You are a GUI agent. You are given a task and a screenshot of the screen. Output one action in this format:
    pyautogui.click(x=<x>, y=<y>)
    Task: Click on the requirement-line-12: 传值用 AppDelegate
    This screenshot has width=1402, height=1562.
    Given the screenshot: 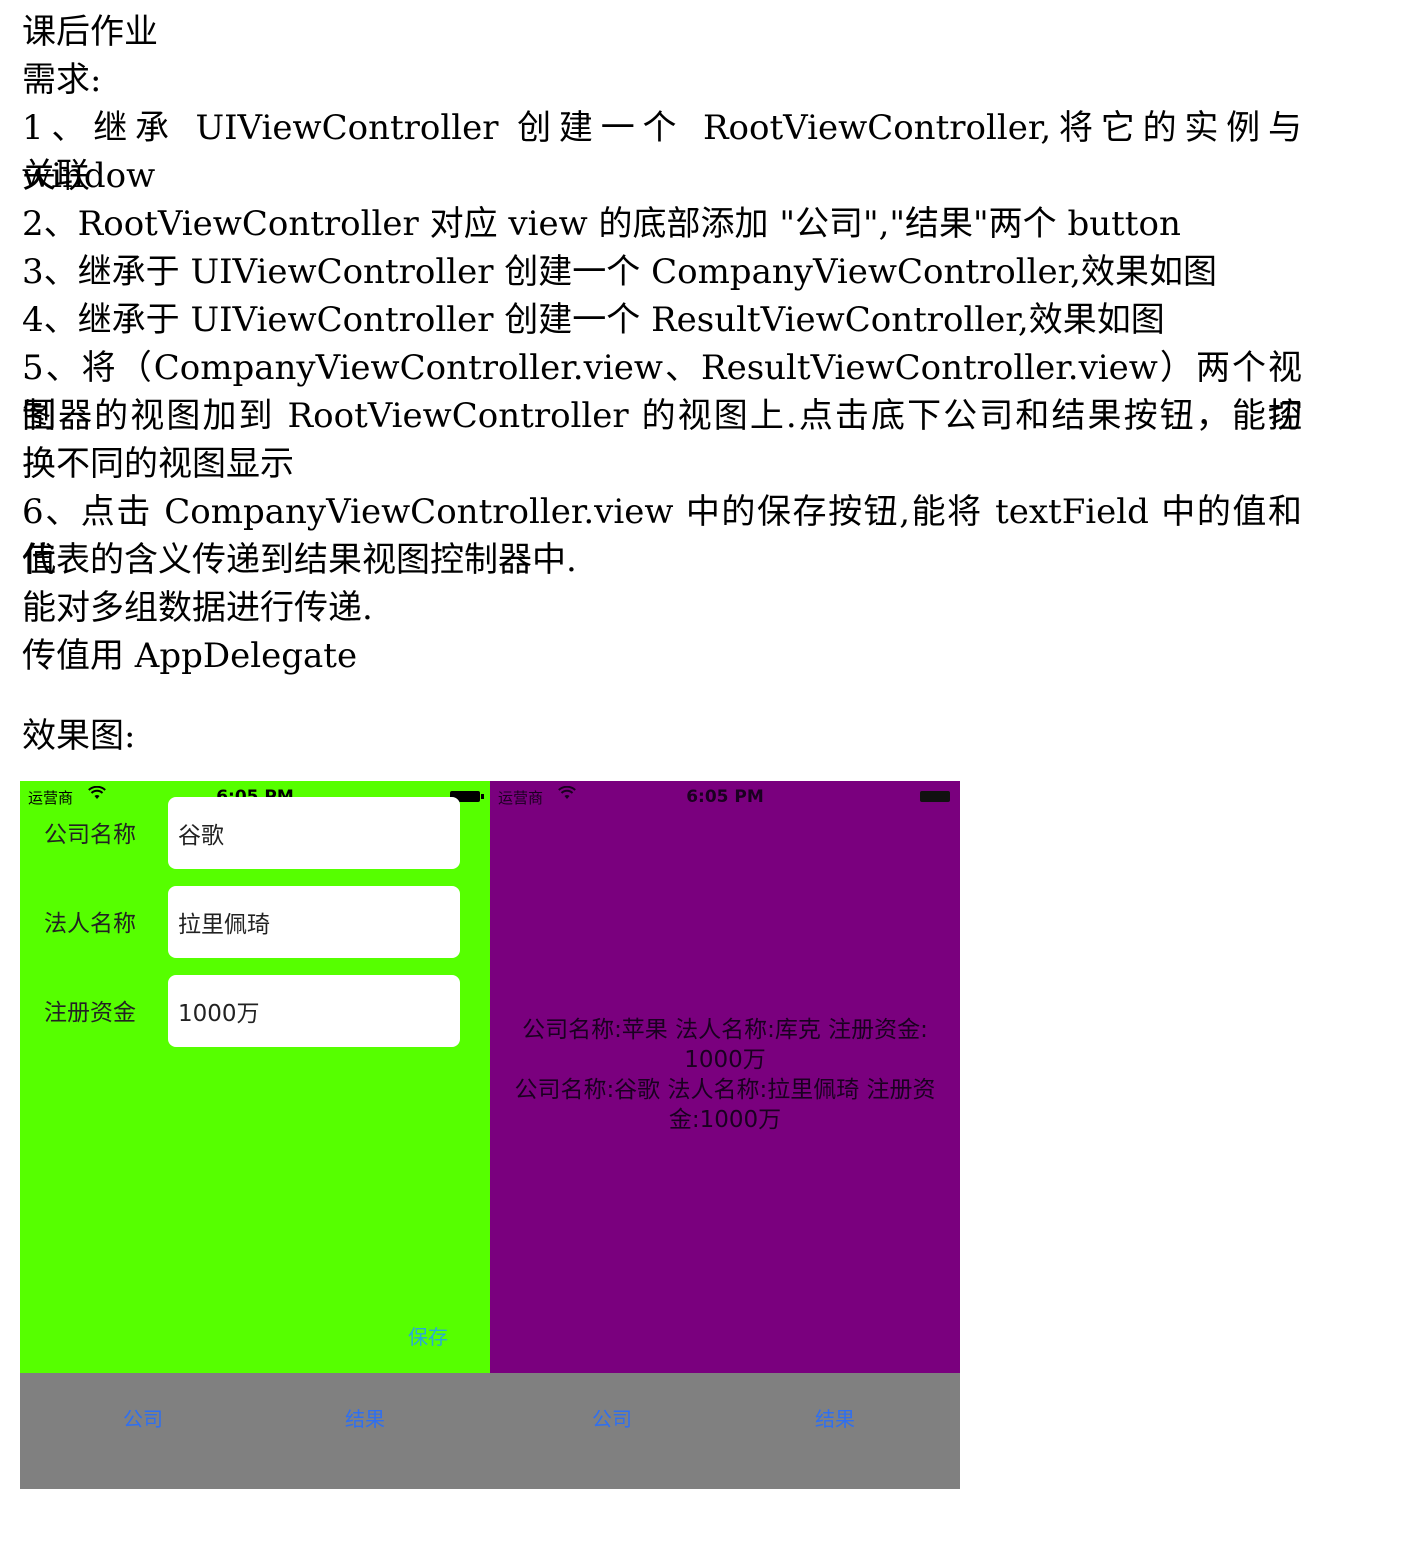 What is the action you would take?
    pyautogui.click(x=190, y=656)
    